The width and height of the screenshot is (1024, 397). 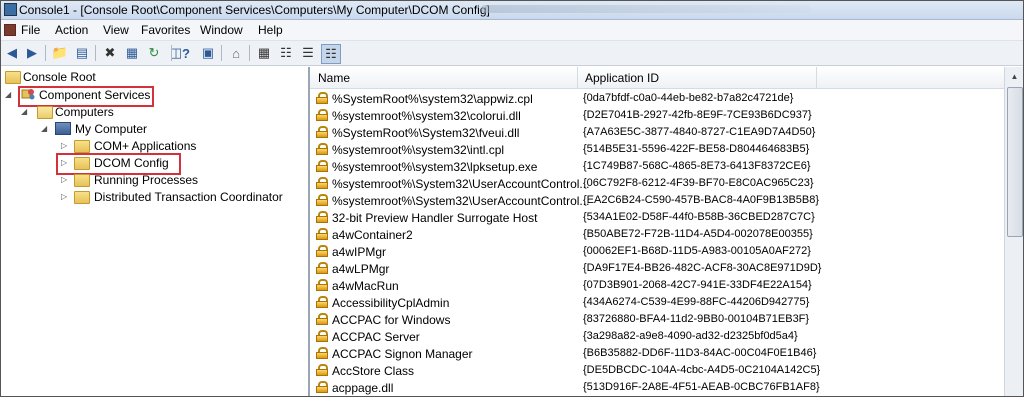 I want to click on refresh-icon: ↻, so click(x=154, y=53).